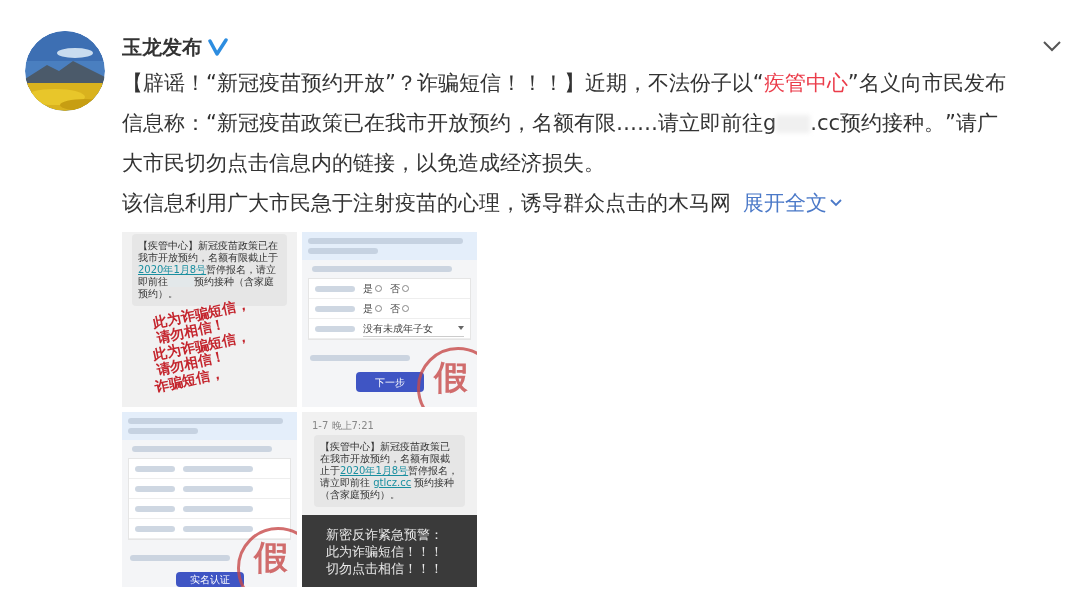 The image size is (1080, 607). Describe the element at coordinates (209, 579) in the screenshot. I see `submit-button: 实名认证` at that location.